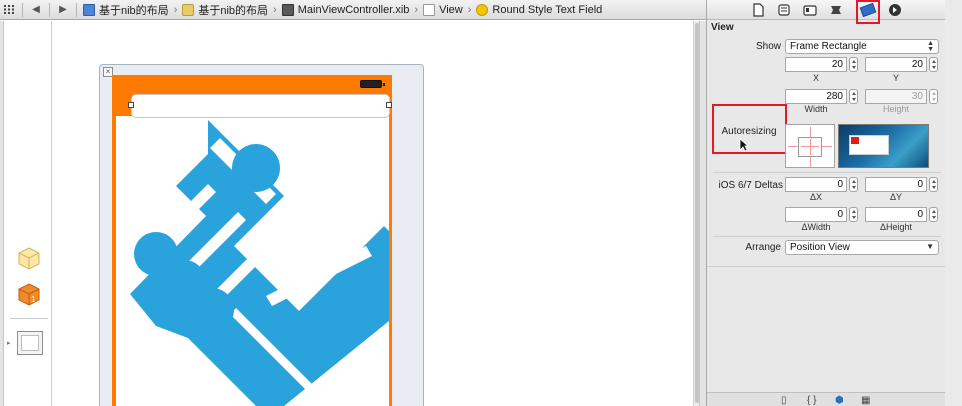 The image size is (962, 406). I want to click on height-caption: Height, so click(895, 109).